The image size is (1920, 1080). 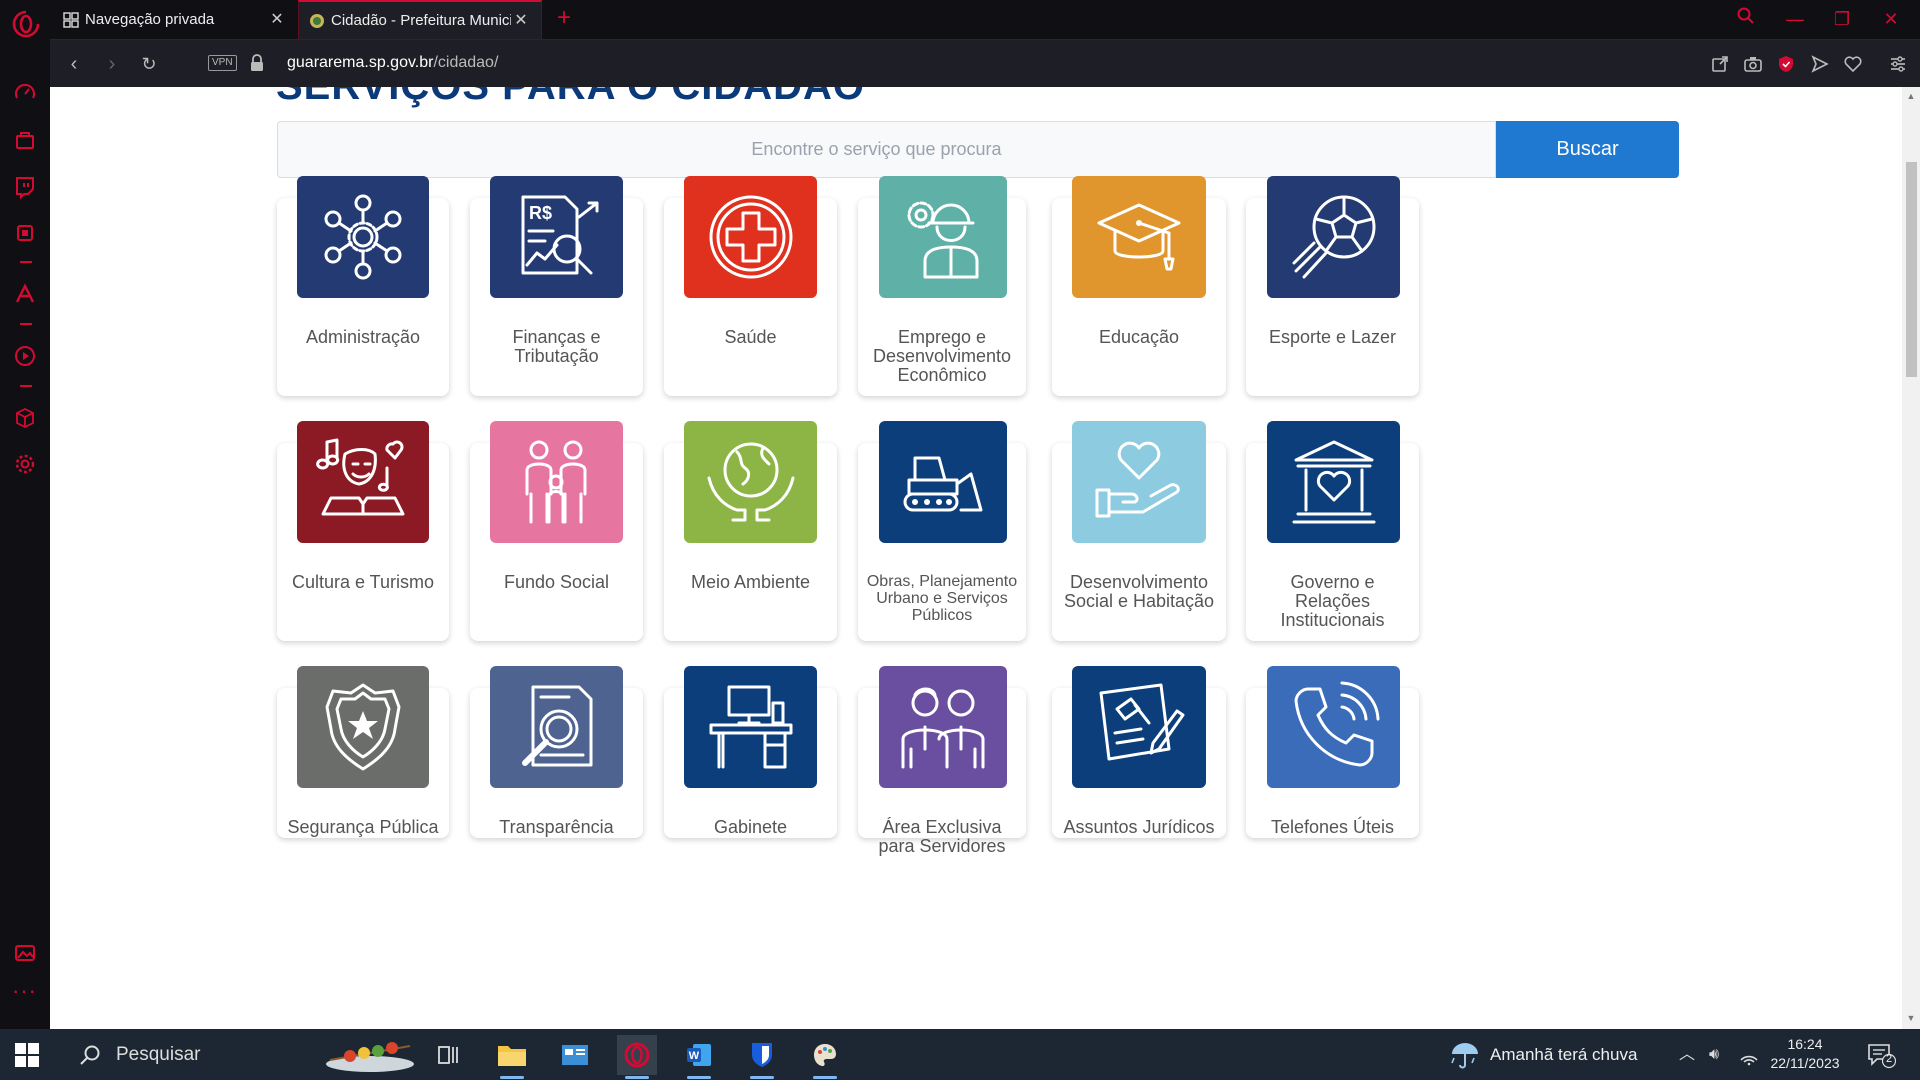 I want to click on share-icon, so click(x=1720, y=64).